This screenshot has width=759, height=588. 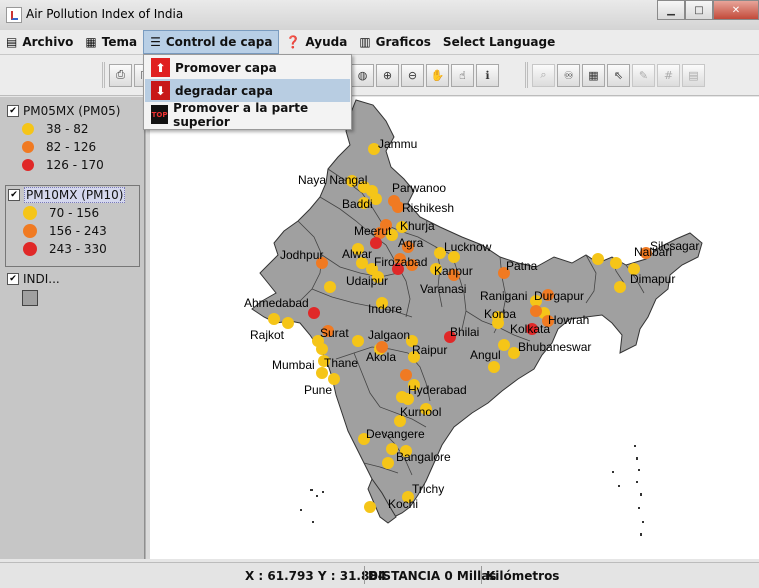 I want to click on menu-select-language: Select Language, so click(x=499, y=42).